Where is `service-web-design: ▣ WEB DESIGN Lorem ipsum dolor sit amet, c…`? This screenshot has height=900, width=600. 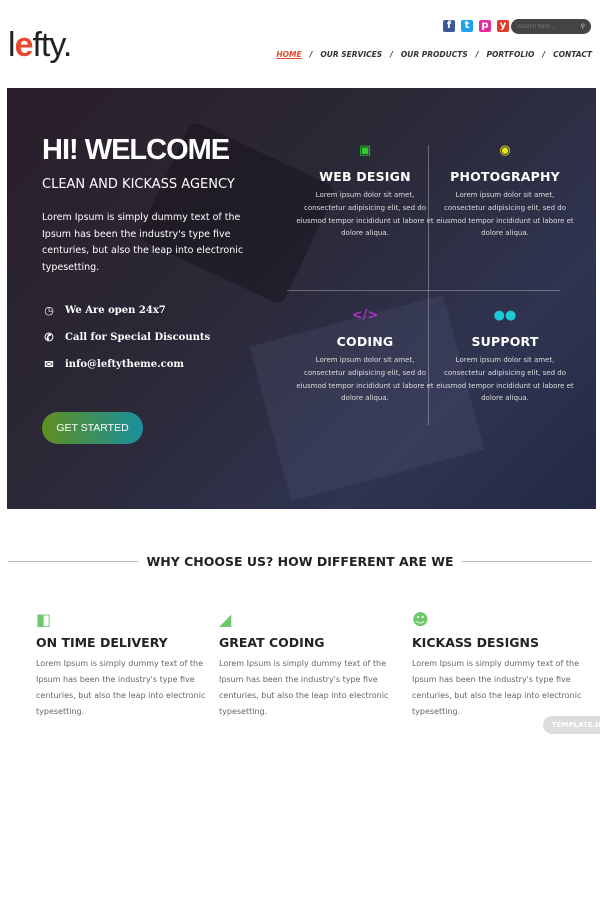 service-web-design: ▣ WEB DESIGN Lorem ipsum dolor sit amet, c… is located at coordinates (365, 191).